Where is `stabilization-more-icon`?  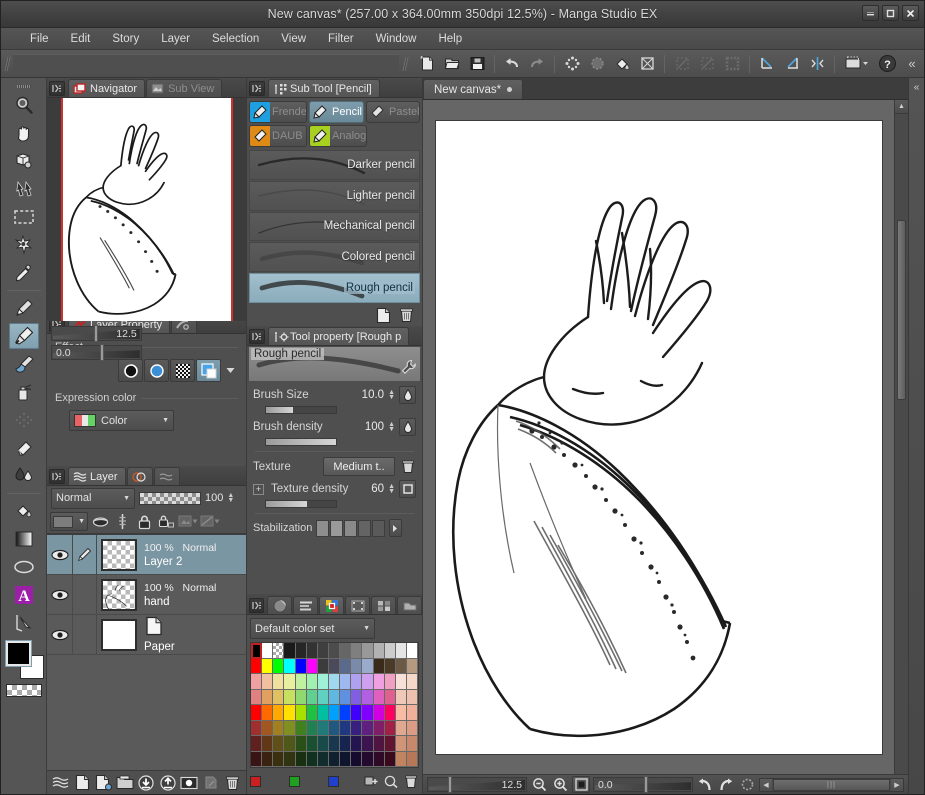
stabilization-more-icon is located at coordinates (396, 528).